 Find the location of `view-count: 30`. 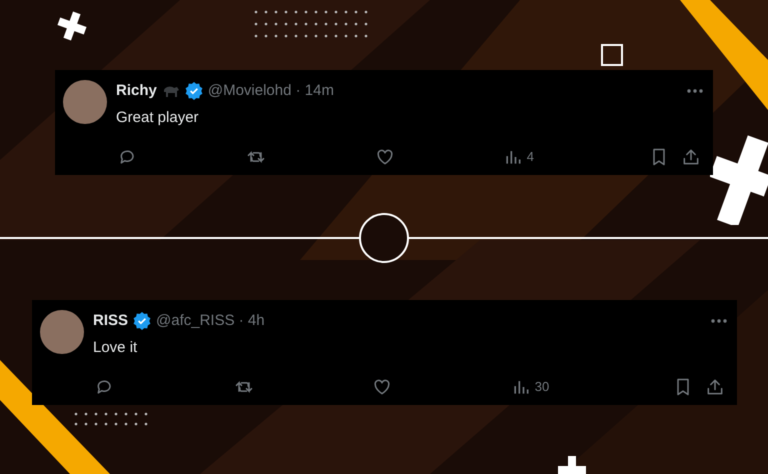

view-count: 30 is located at coordinates (542, 387).